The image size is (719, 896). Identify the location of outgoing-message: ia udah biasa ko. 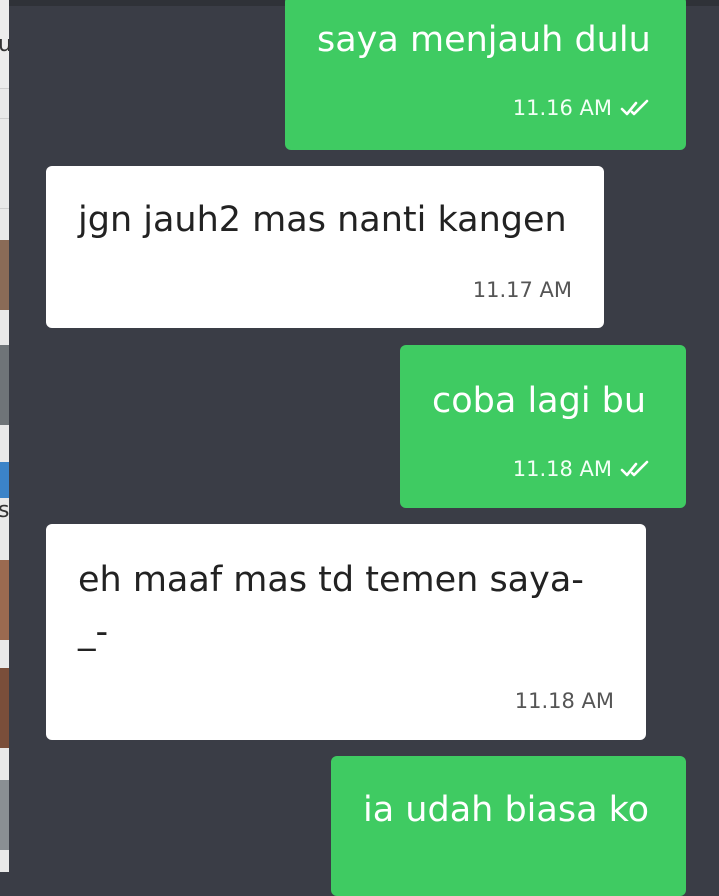
(508, 826).